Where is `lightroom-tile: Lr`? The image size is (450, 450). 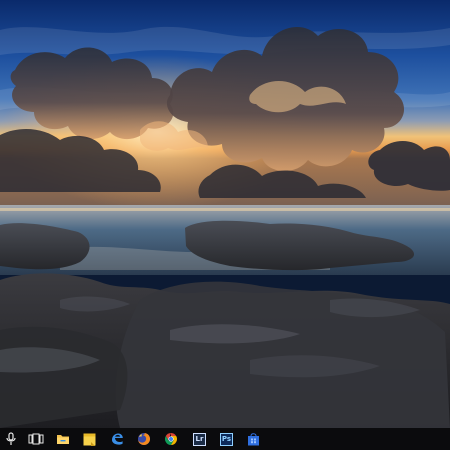
lightroom-tile: Lr is located at coordinates (199, 439).